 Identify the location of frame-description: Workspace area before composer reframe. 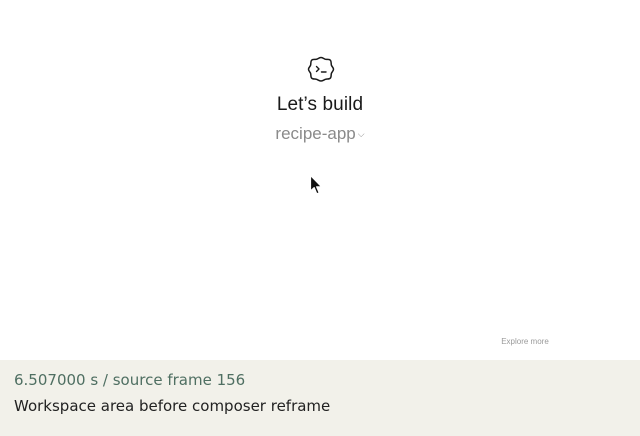
(172, 406).